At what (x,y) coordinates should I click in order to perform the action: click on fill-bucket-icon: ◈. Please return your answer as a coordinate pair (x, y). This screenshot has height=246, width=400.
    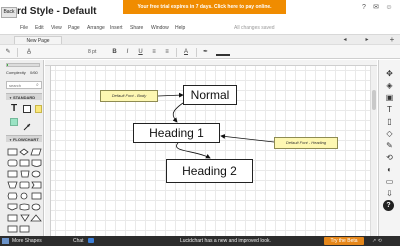
    Looking at the image, I should click on (389, 85).